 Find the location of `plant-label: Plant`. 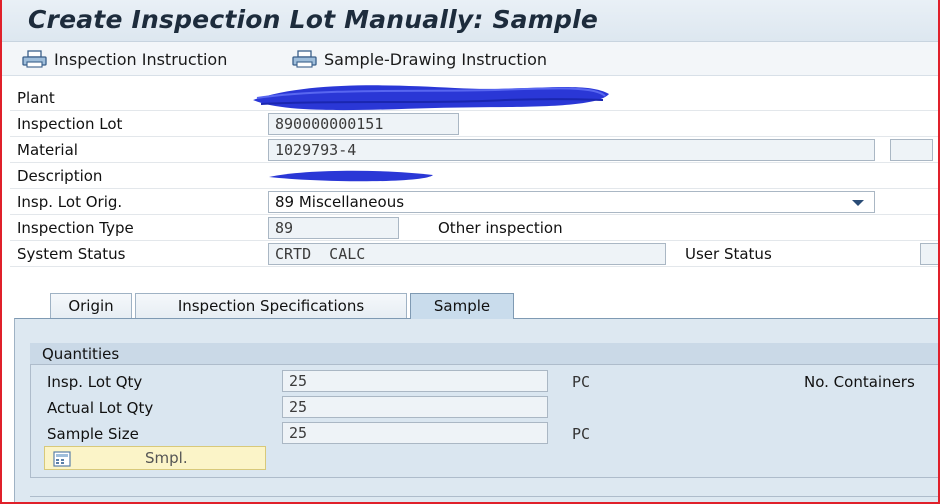

plant-label: Plant is located at coordinates (36, 98).